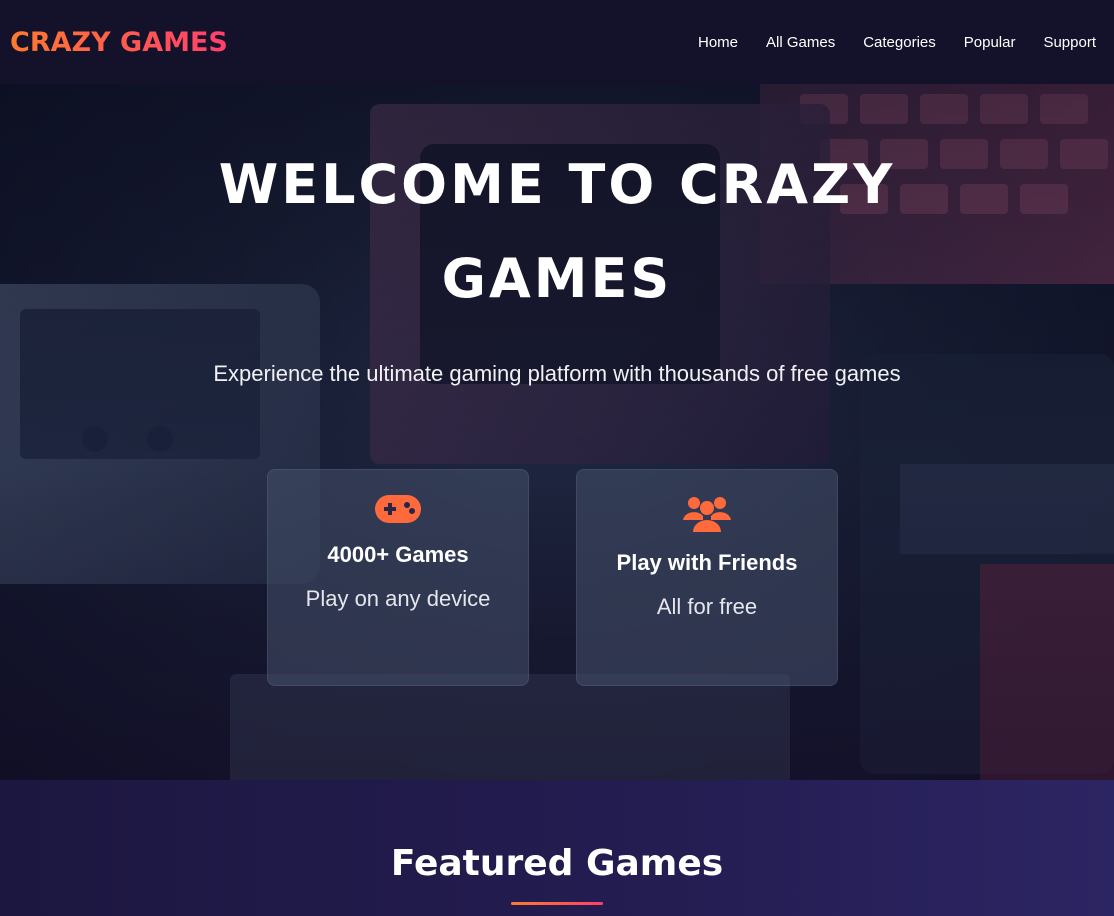 This screenshot has height=916, width=1114. I want to click on site-logo: CRAZY GAMES, so click(119, 42).